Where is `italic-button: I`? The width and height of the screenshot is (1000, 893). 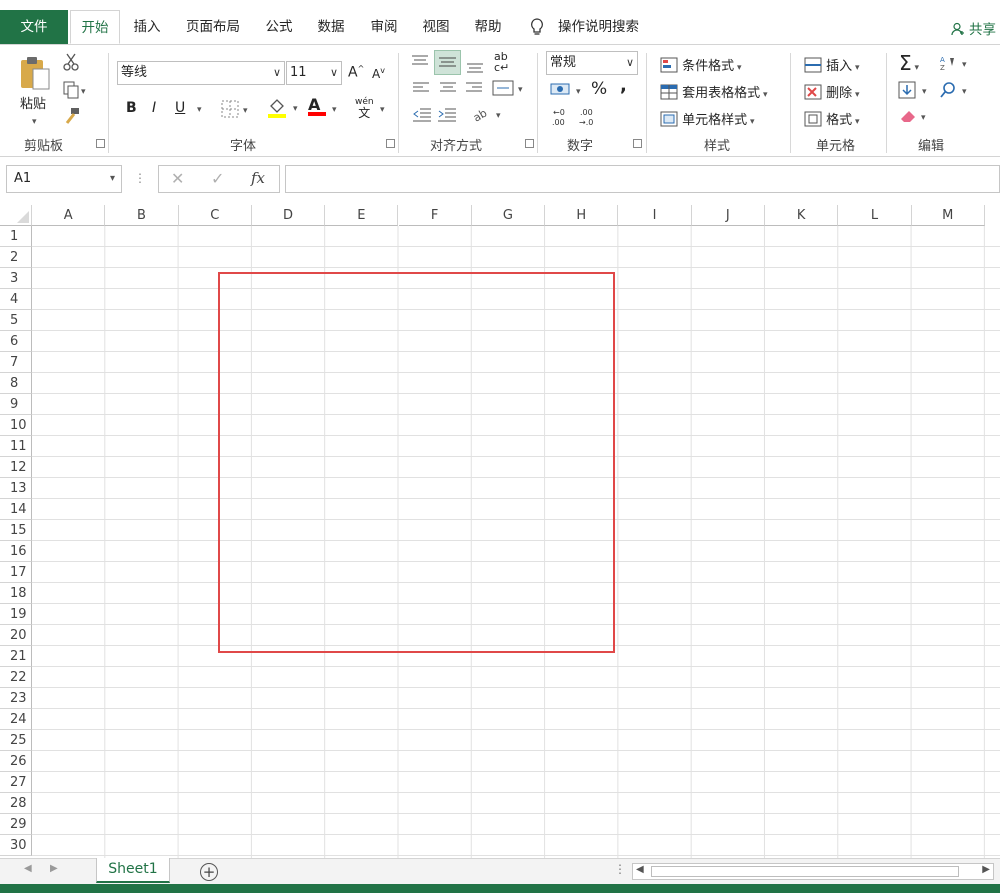
italic-button: I is located at coordinates (154, 108).